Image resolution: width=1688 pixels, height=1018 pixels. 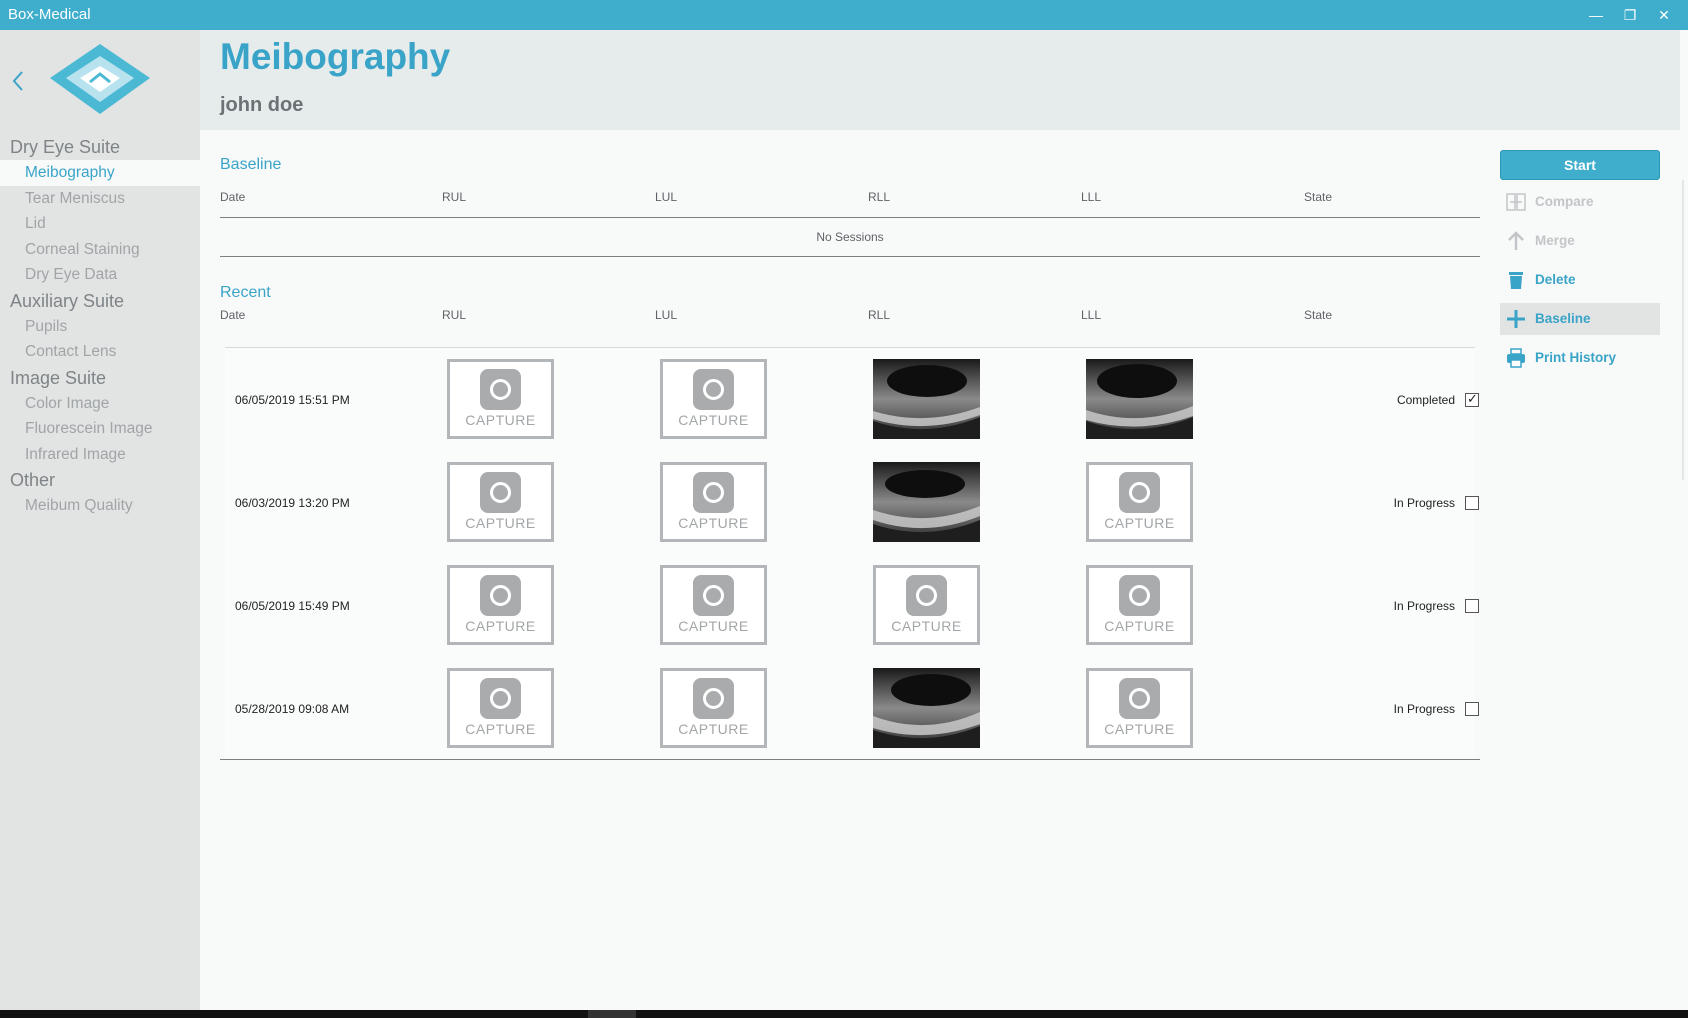 I want to click on session-date: 05/28/2019 09:08 AM, so click(x=292, y=709).